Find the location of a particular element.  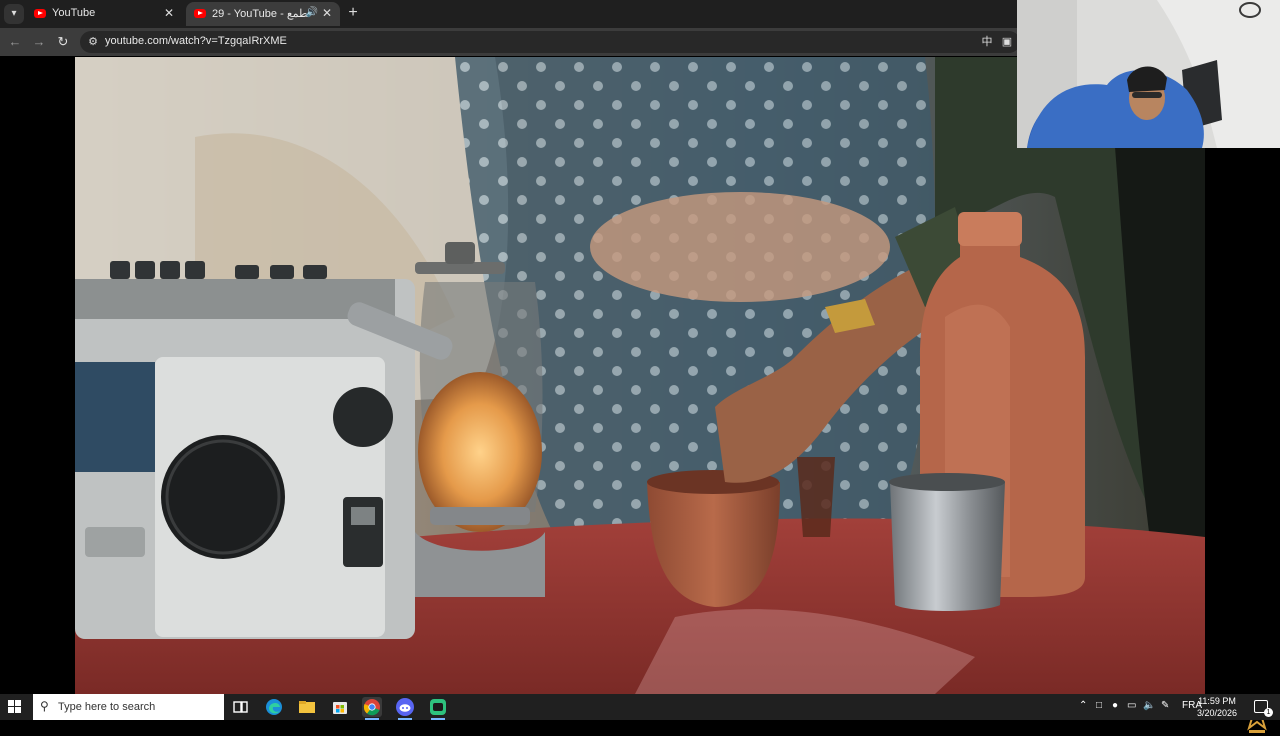

tab-search-button: ▾ is located at coordinates (14, 14).